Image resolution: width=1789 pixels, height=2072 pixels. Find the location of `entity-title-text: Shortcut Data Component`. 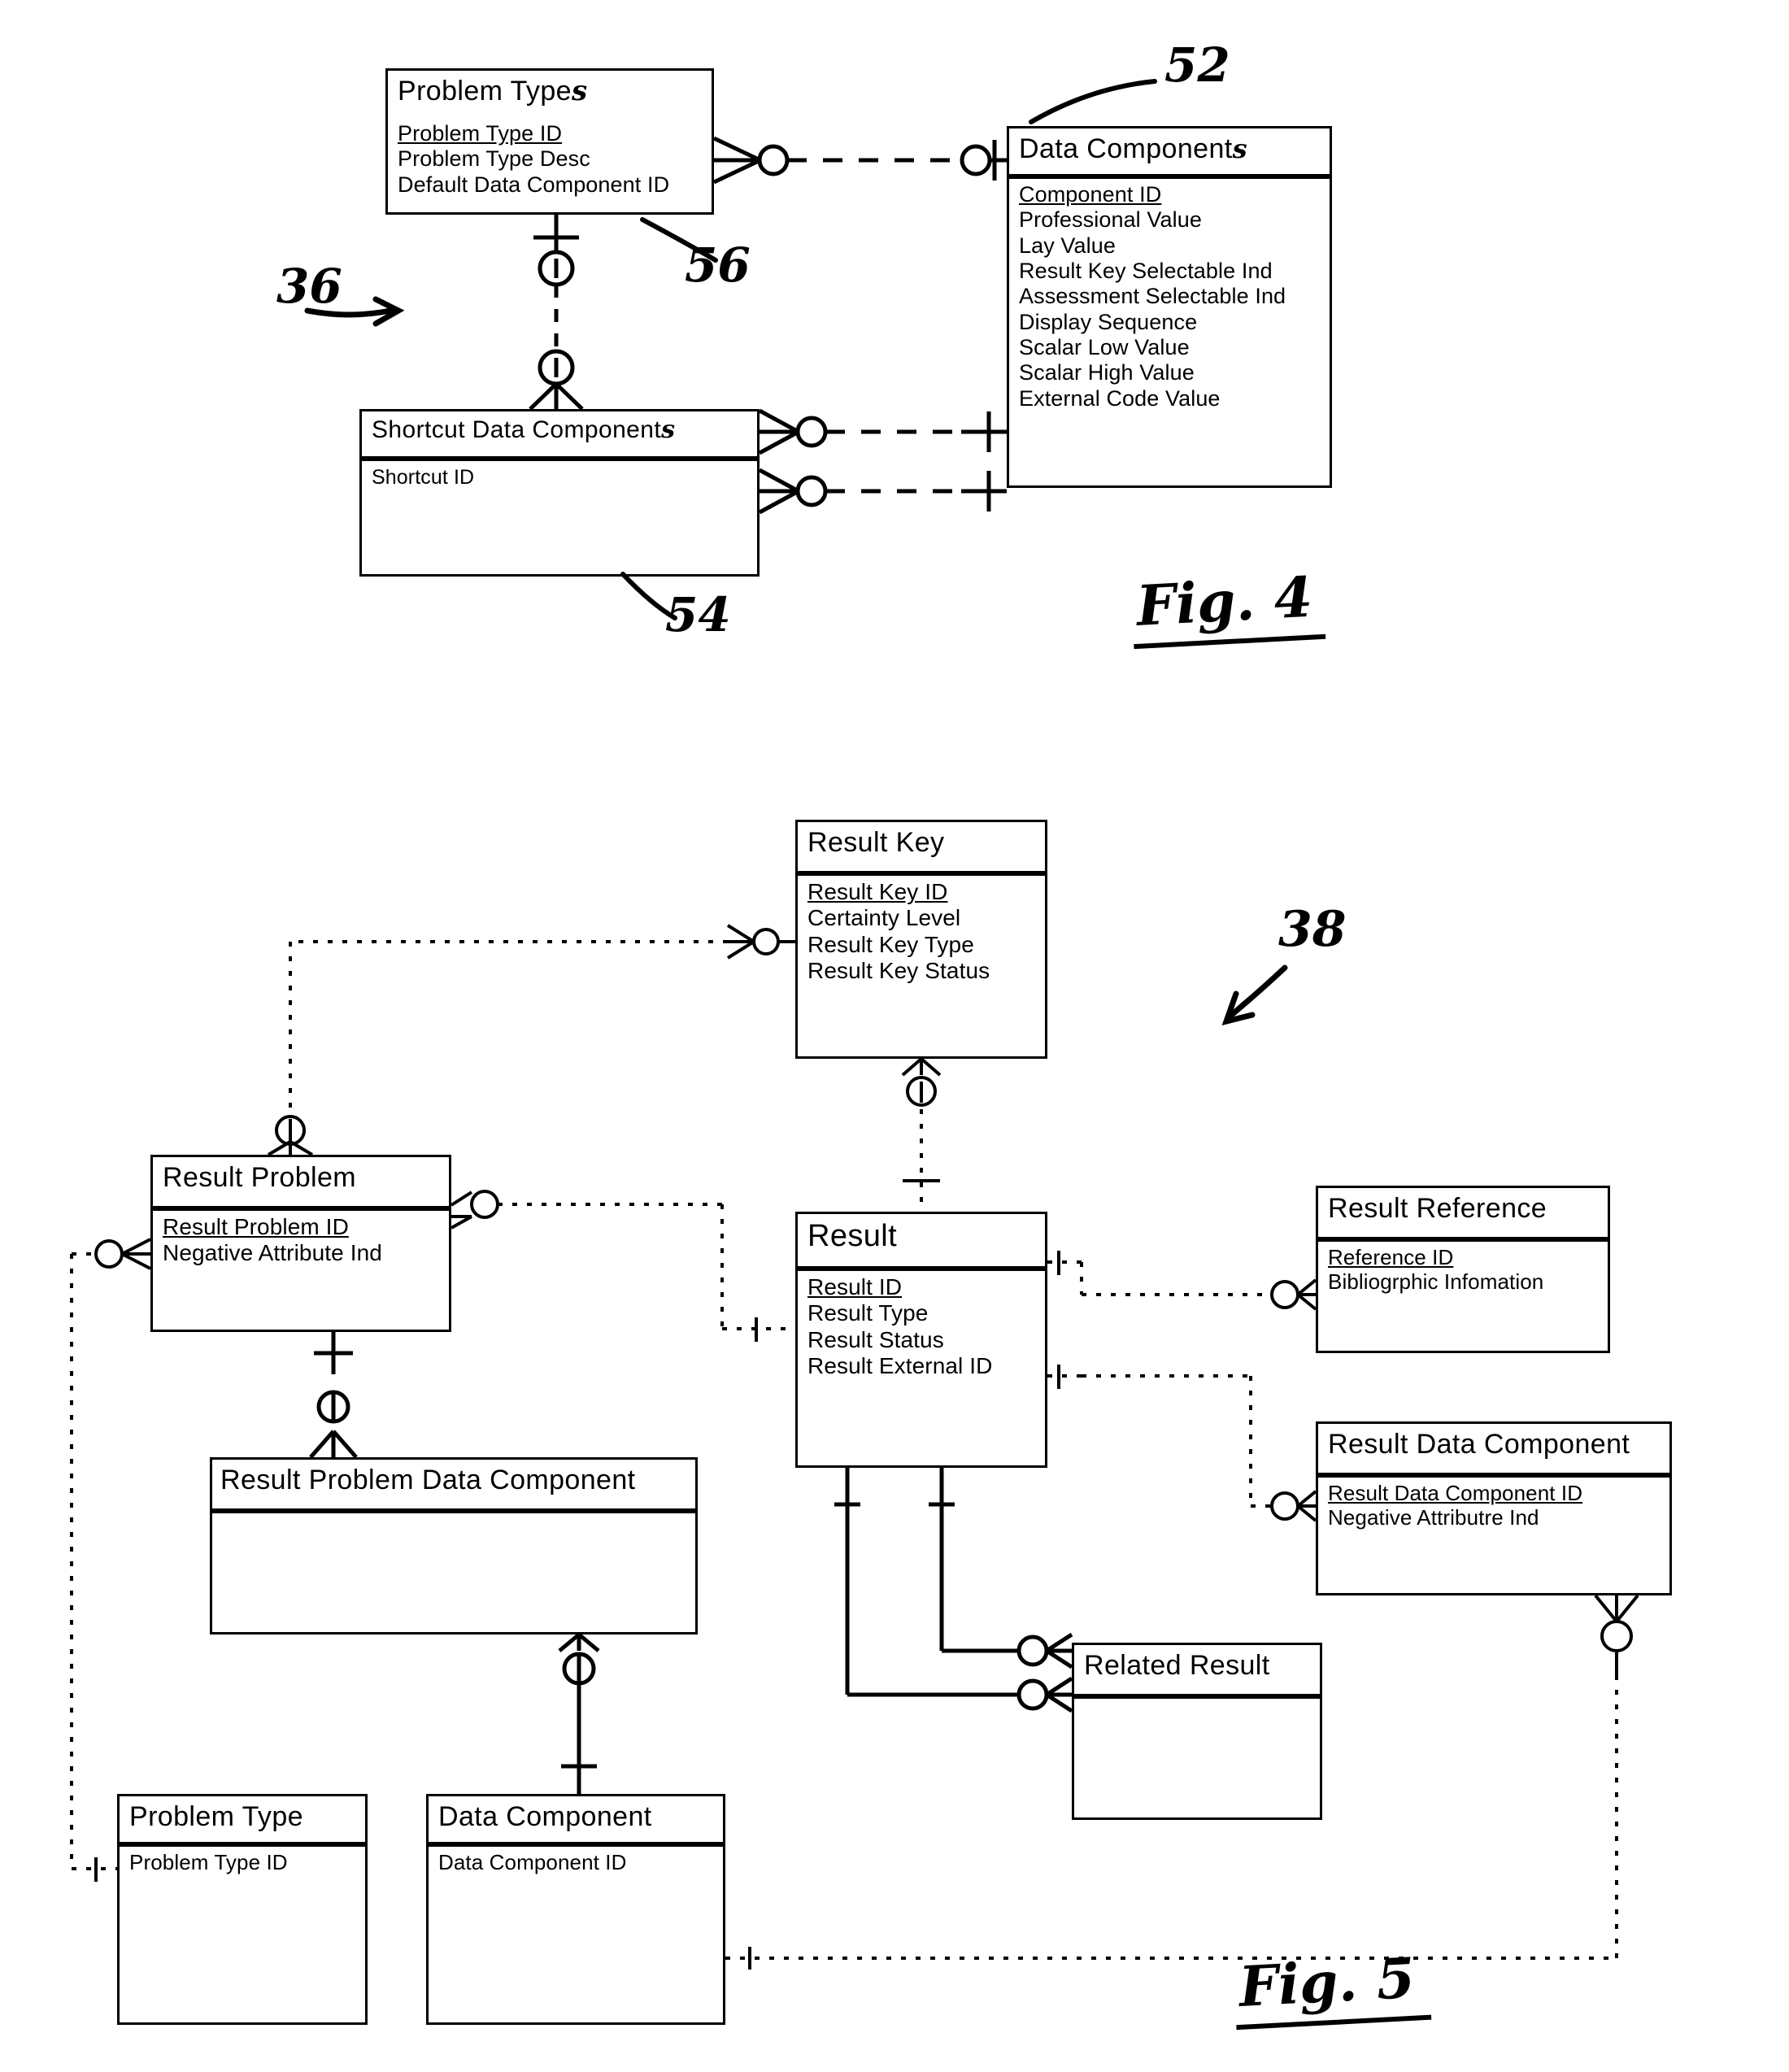

entity-title-text: Shortcut Data Component is located at coordinates (517, 430).